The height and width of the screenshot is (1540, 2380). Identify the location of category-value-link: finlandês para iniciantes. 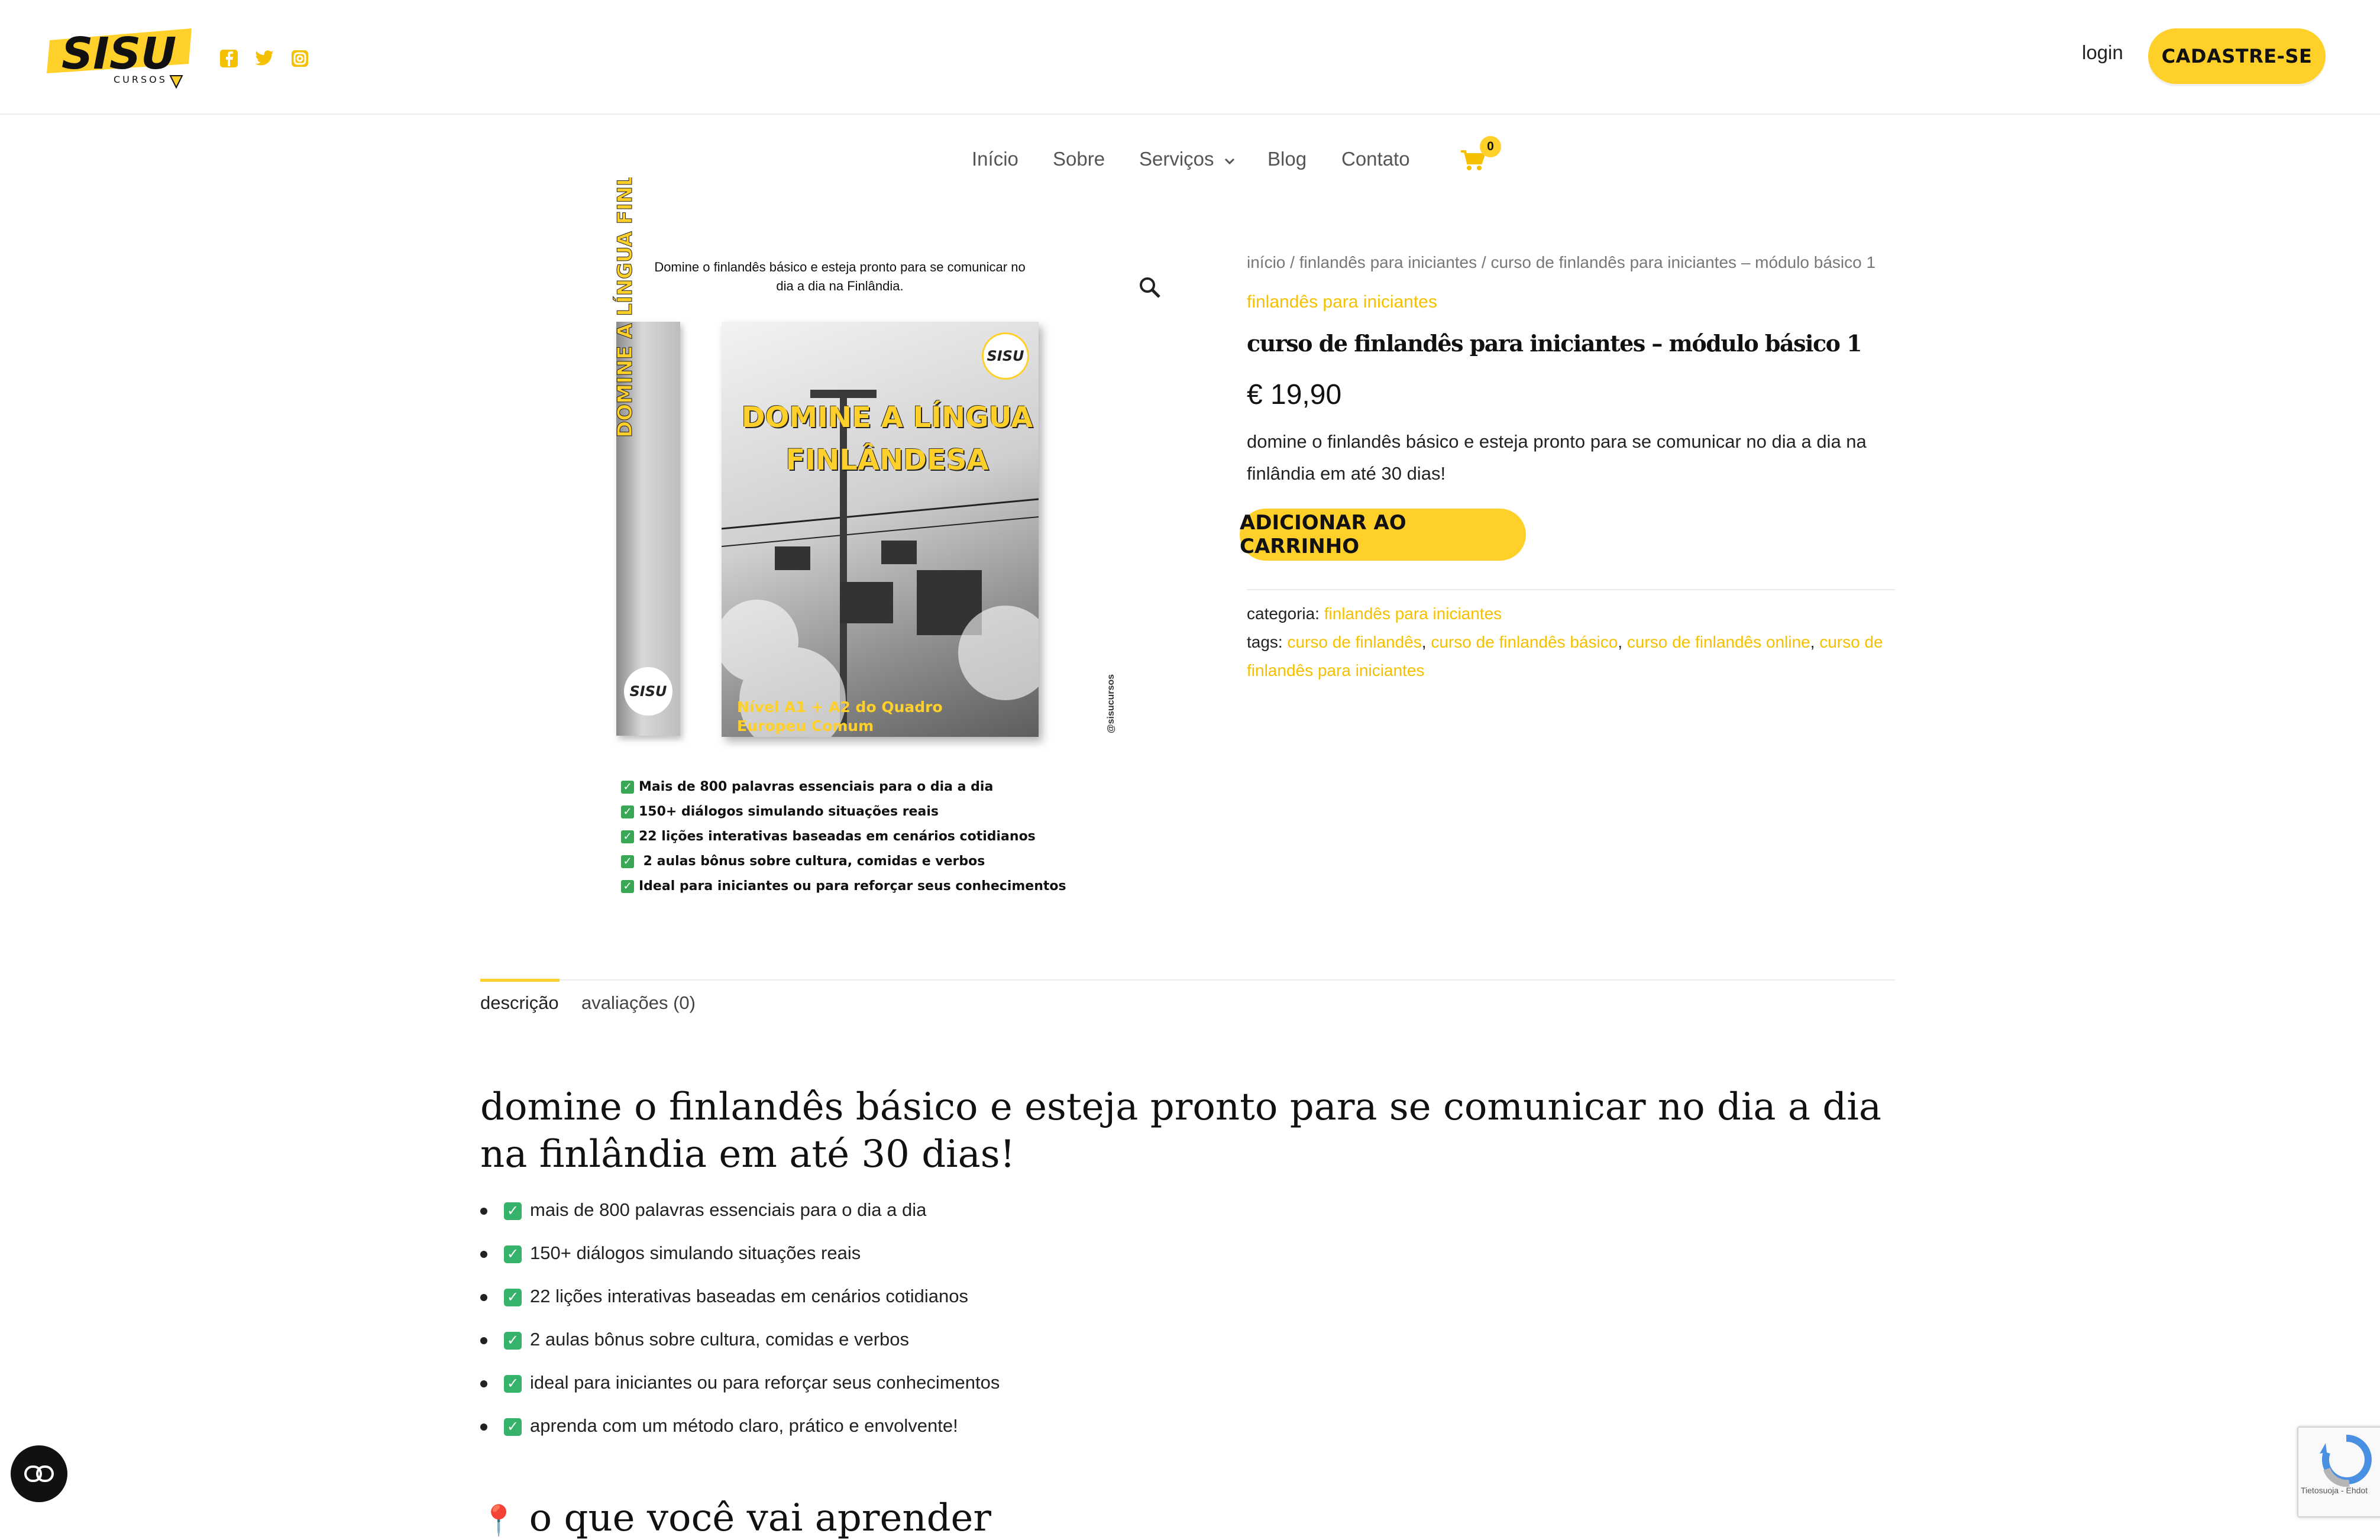
(1413, 614).